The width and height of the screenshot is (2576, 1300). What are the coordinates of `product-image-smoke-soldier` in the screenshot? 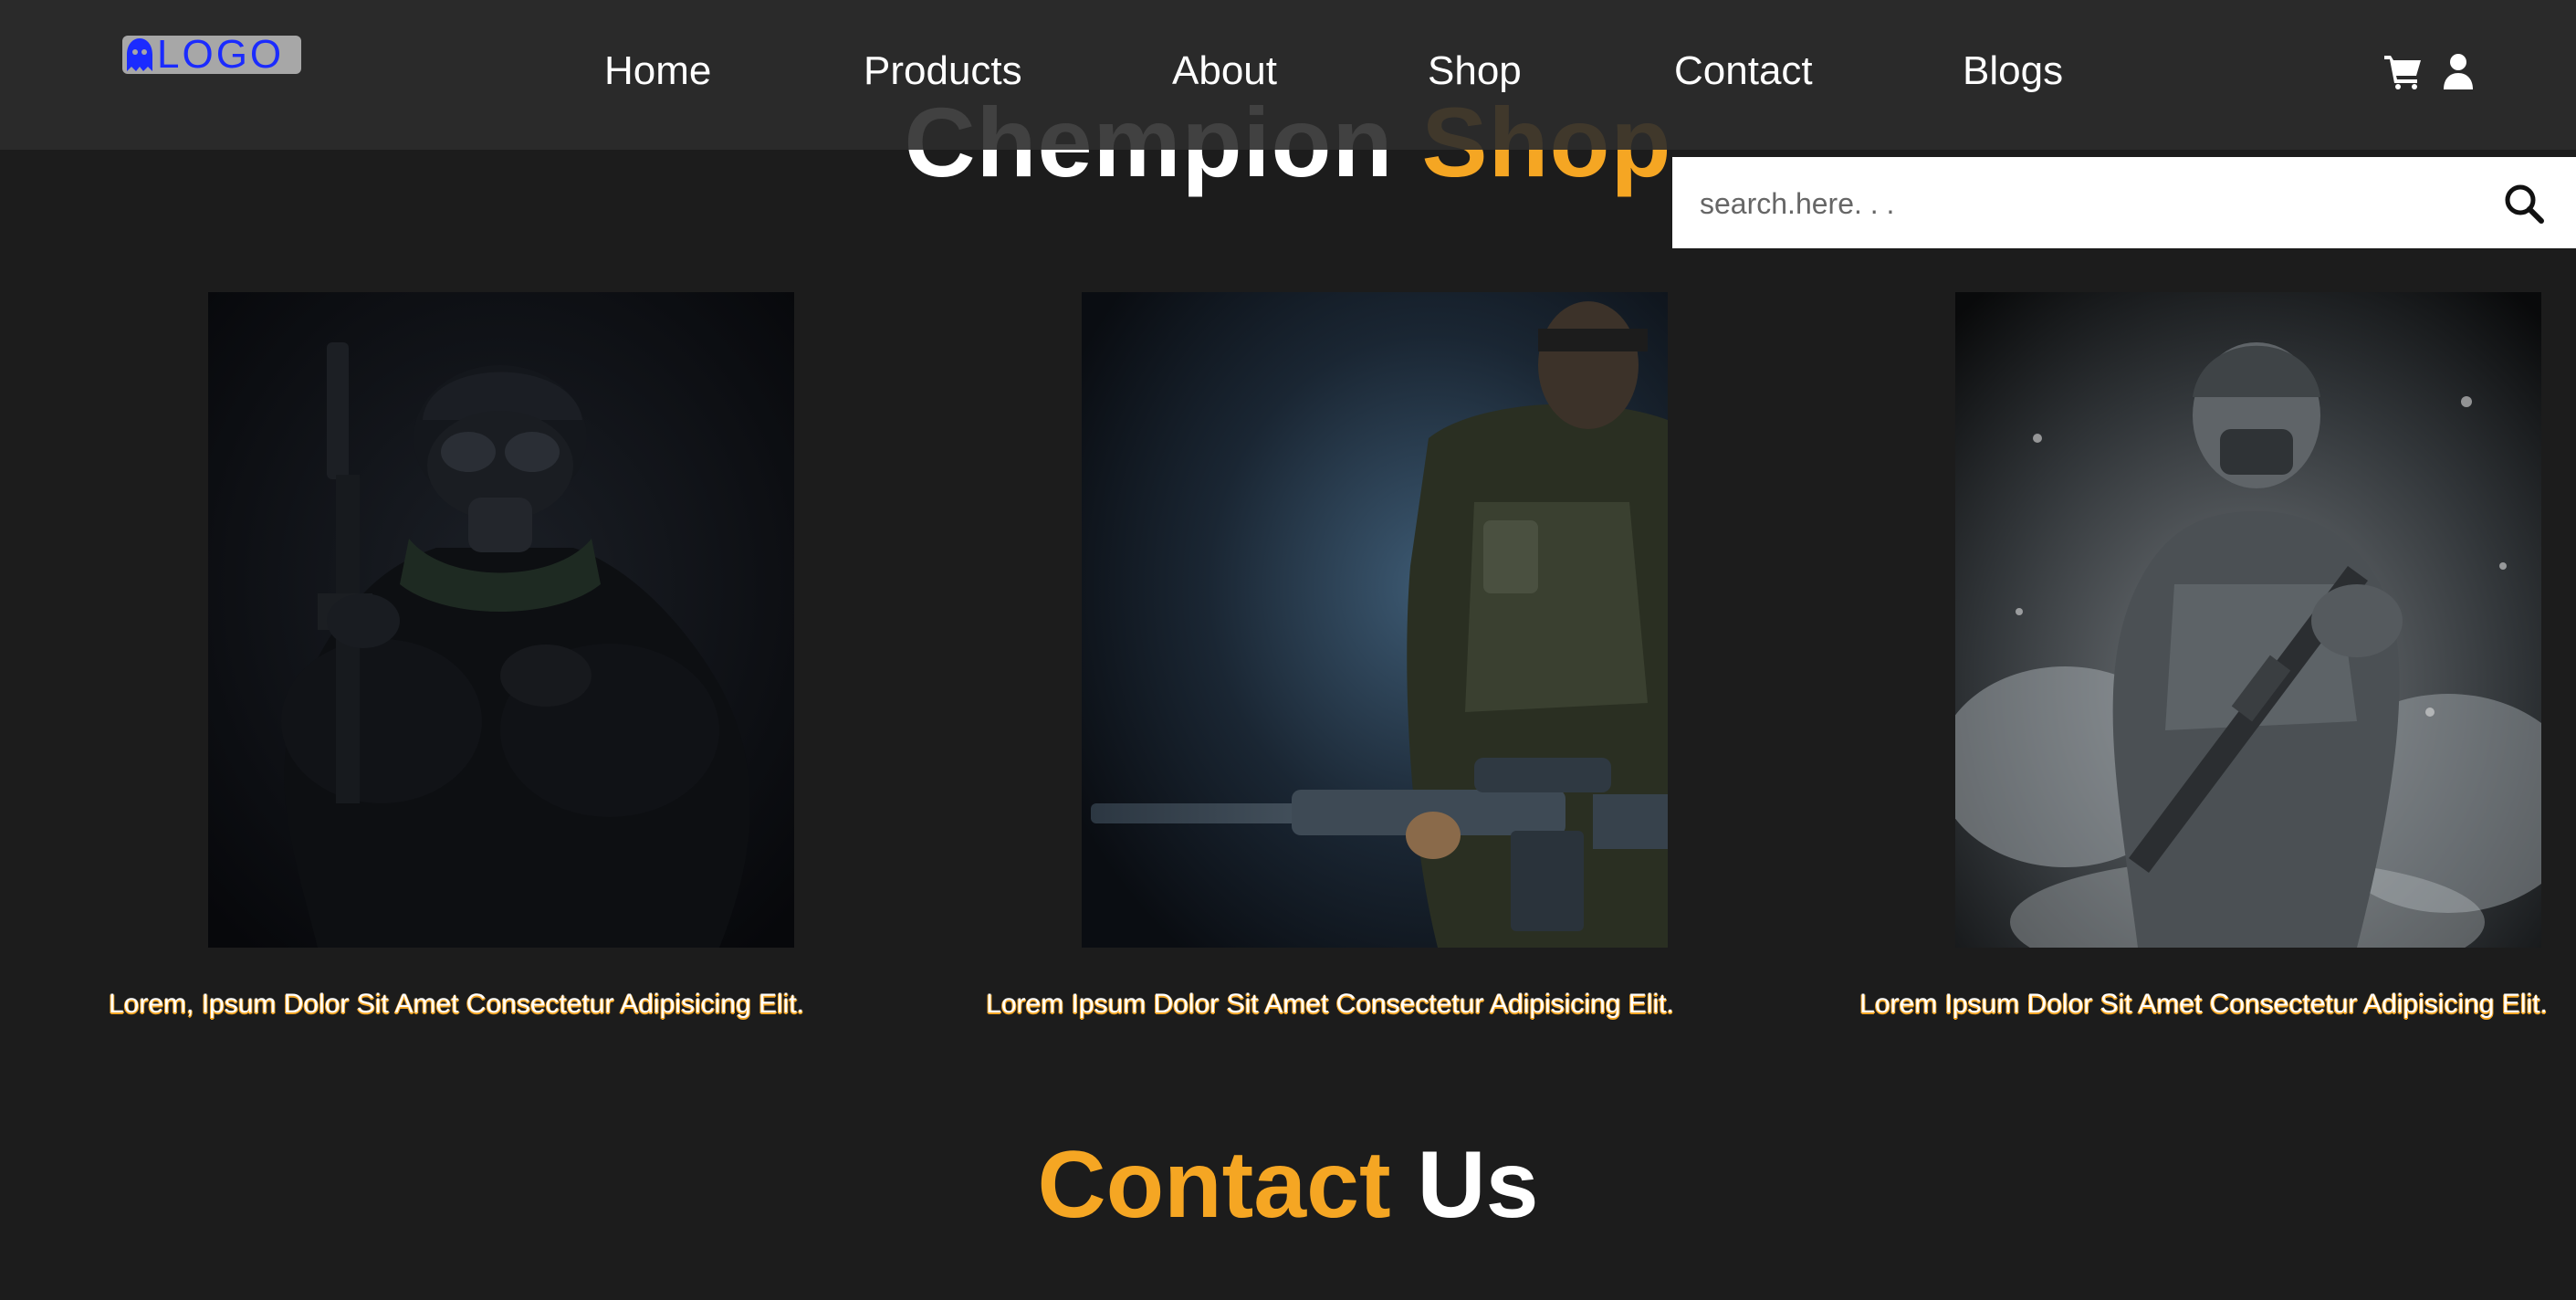 It's located at (2248, 620).